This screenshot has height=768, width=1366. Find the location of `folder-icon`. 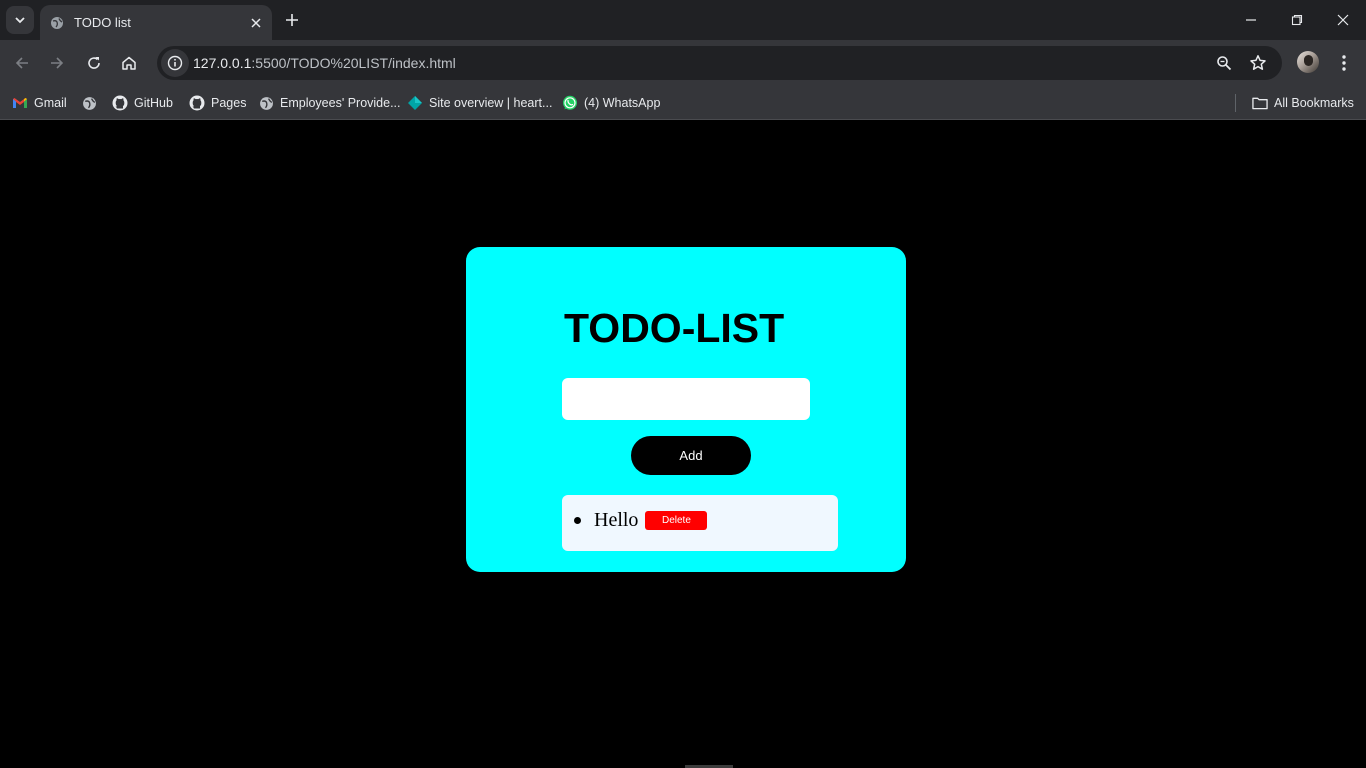

folder-icon is located at coordinates (1260, 103).